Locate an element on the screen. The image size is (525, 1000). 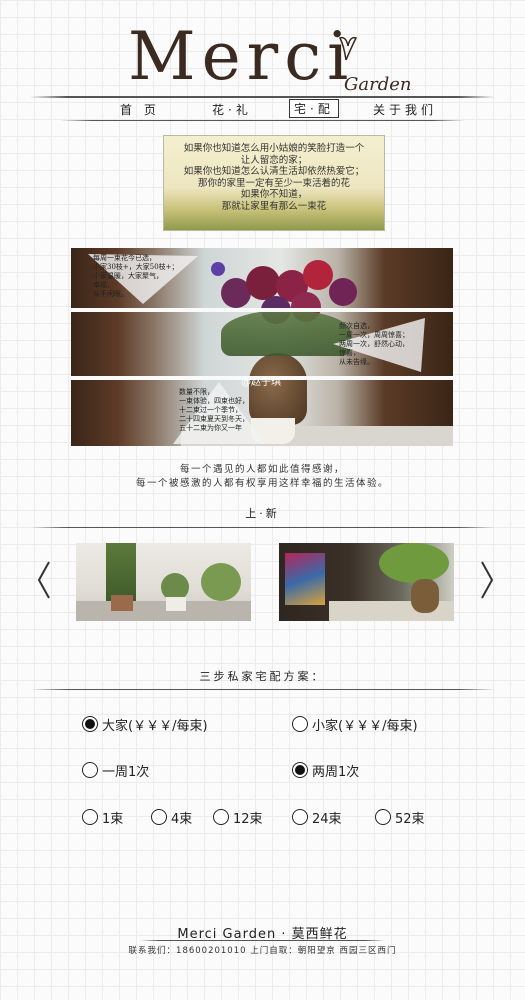
intro-line: 那你的家里一定有至少一束活着的花 is located at coordinates (273, 183).